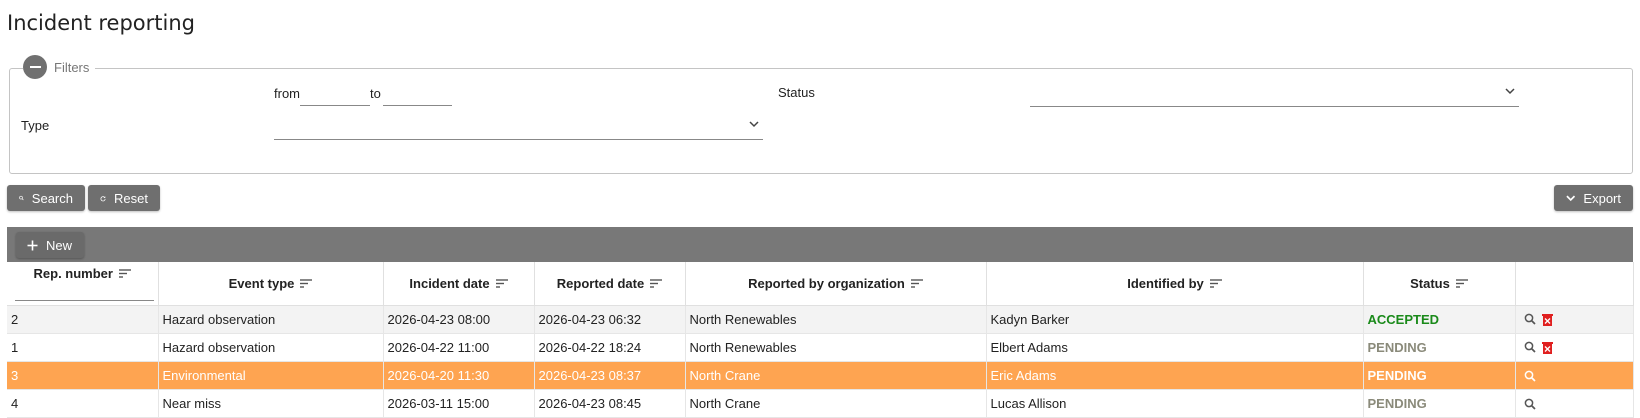  What do you see at coordinates (600, 283) in the screenshot?
I see `column-header-label: Reported date` at bounding box center [600, 283].